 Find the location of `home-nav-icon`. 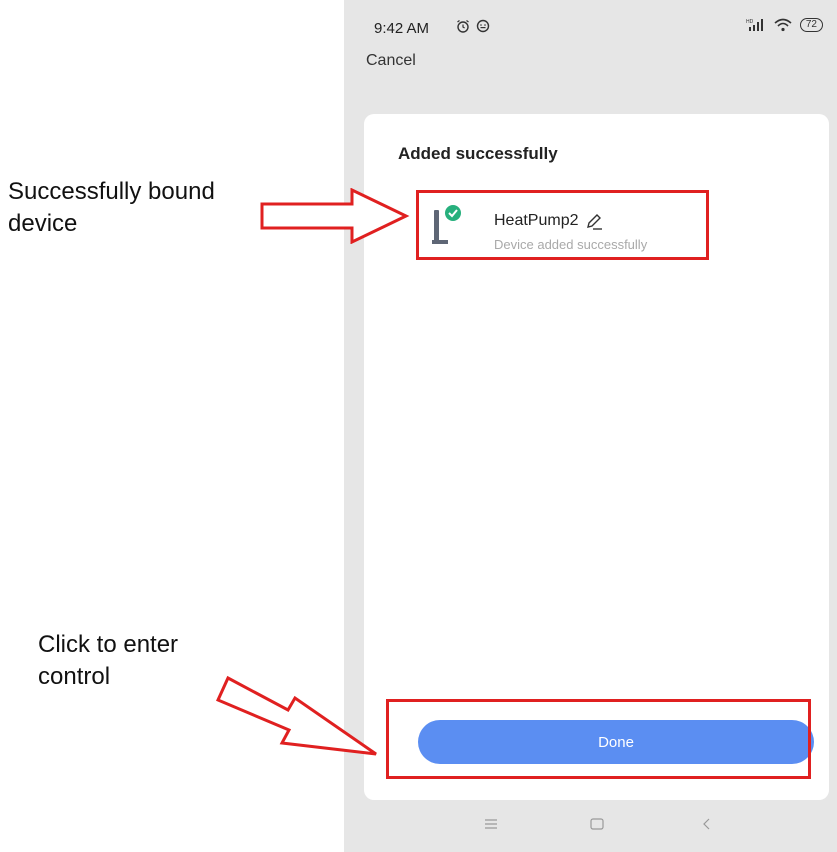

home-nav-icon is located at coordinates (597, 824).